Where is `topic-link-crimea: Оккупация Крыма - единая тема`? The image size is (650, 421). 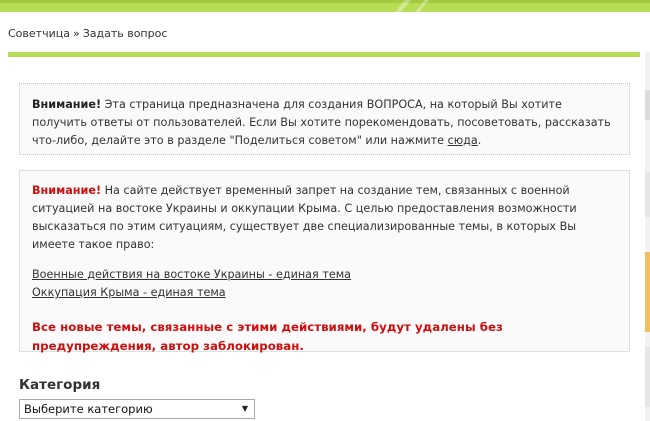
topic-link-crimea: Оккупация Крыма - единая тема is located at coordinates (324, 293).